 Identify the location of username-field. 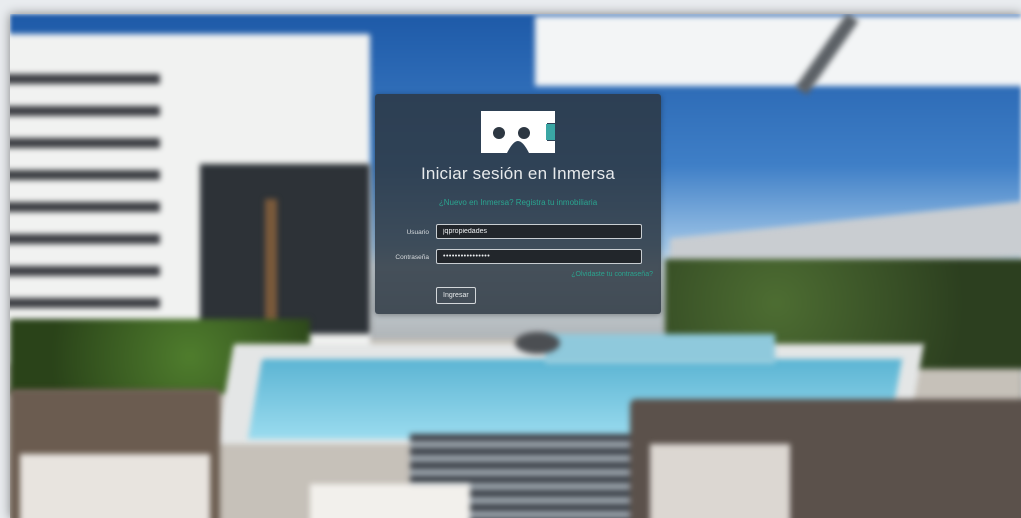
(539, 231).